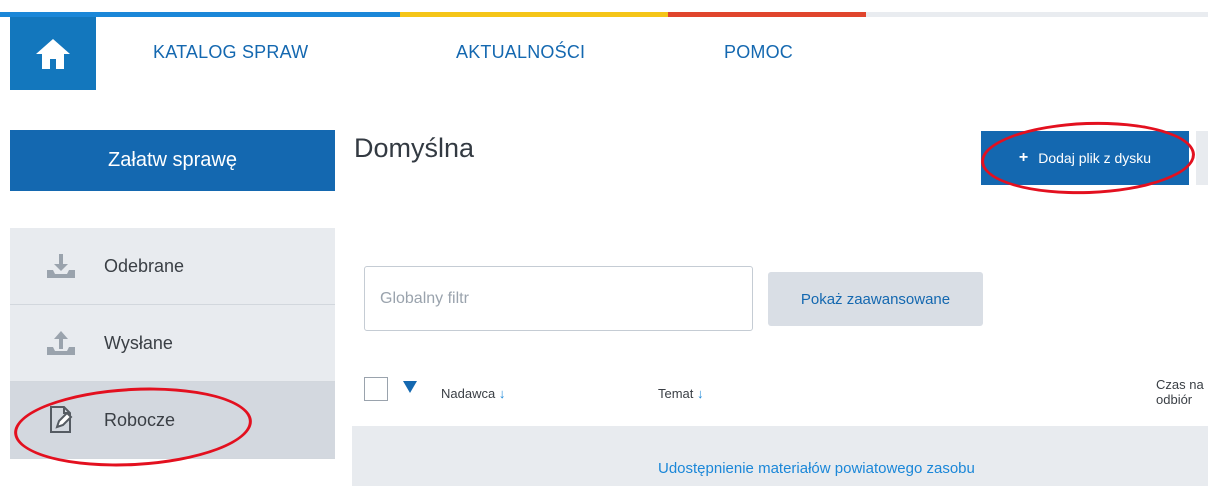 The width and height of the screenshot is (1208, 486). What do you see at coordinates (1095, 158) in the screenshot?
I see `add-file-label: Dodaj plik z dysku` at bounding box center [1095, 158].